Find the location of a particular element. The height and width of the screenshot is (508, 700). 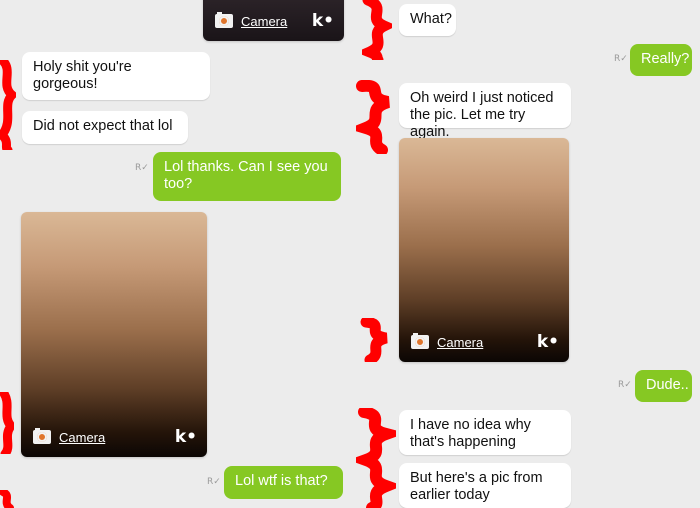

message-outgoing: Lol thanks. Can I see you too? is located at coordinates (247, 176).